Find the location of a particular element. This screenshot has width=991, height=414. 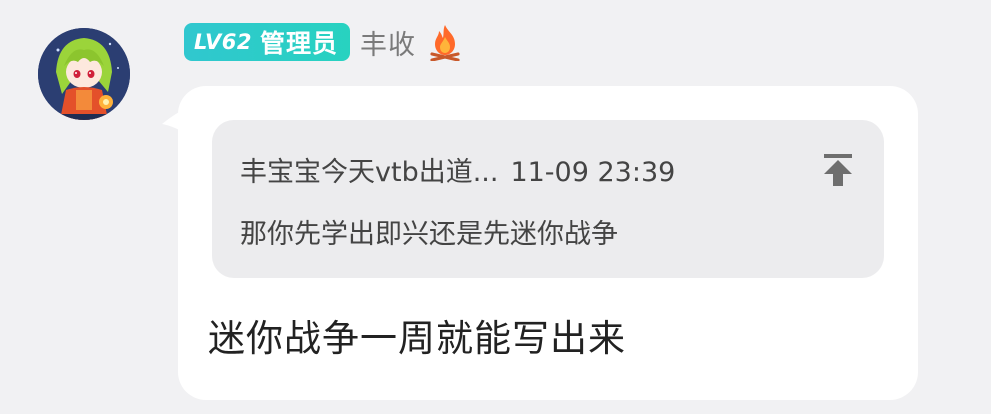

role-label: 管理员 is located at coordinates (298, 43).